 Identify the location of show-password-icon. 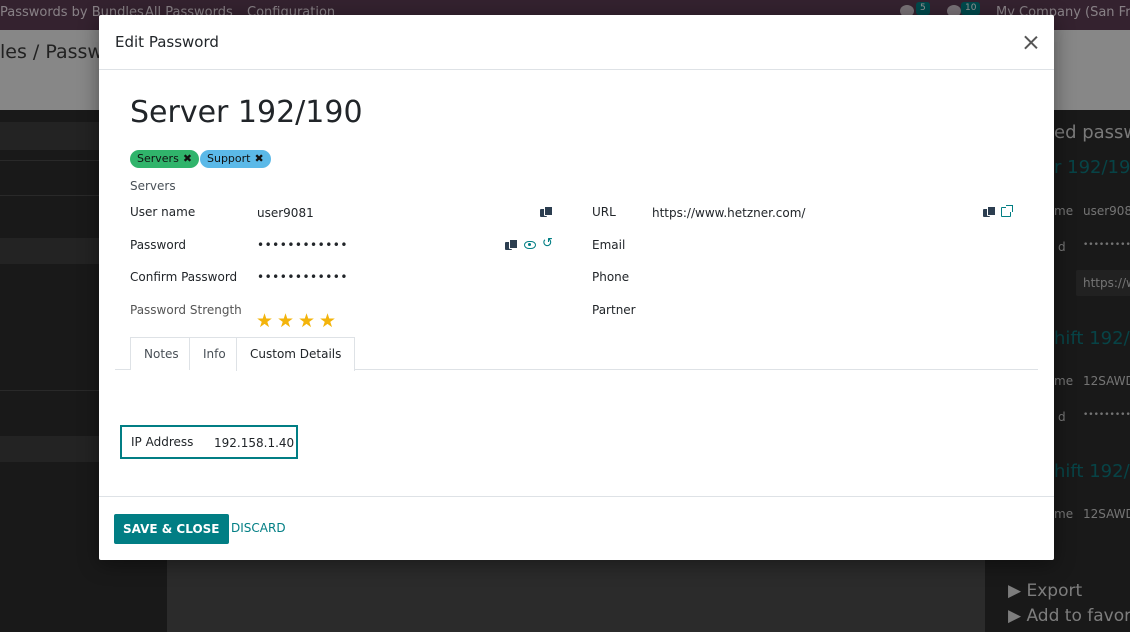
(530, 245).